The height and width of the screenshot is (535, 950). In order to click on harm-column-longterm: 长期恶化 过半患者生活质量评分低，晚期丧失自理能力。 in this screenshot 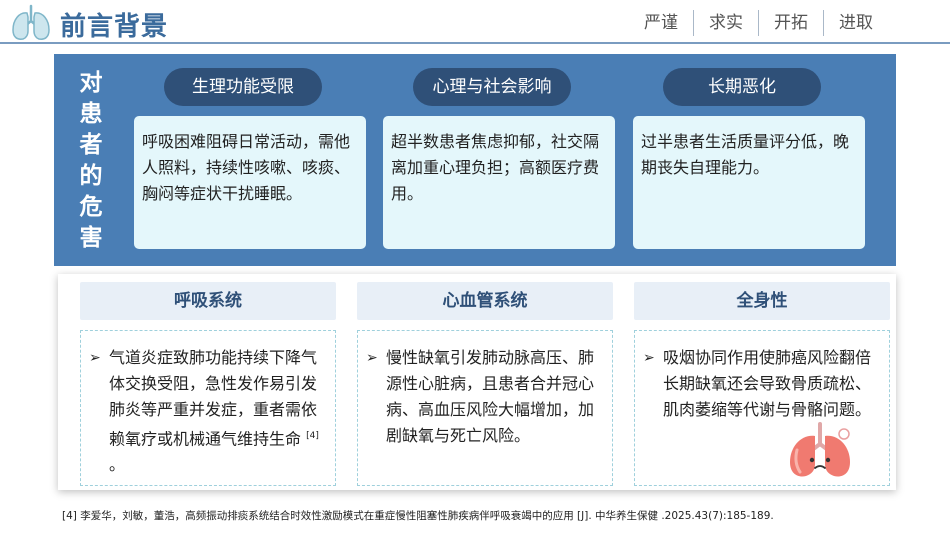, I will do `click(749, 158)`.